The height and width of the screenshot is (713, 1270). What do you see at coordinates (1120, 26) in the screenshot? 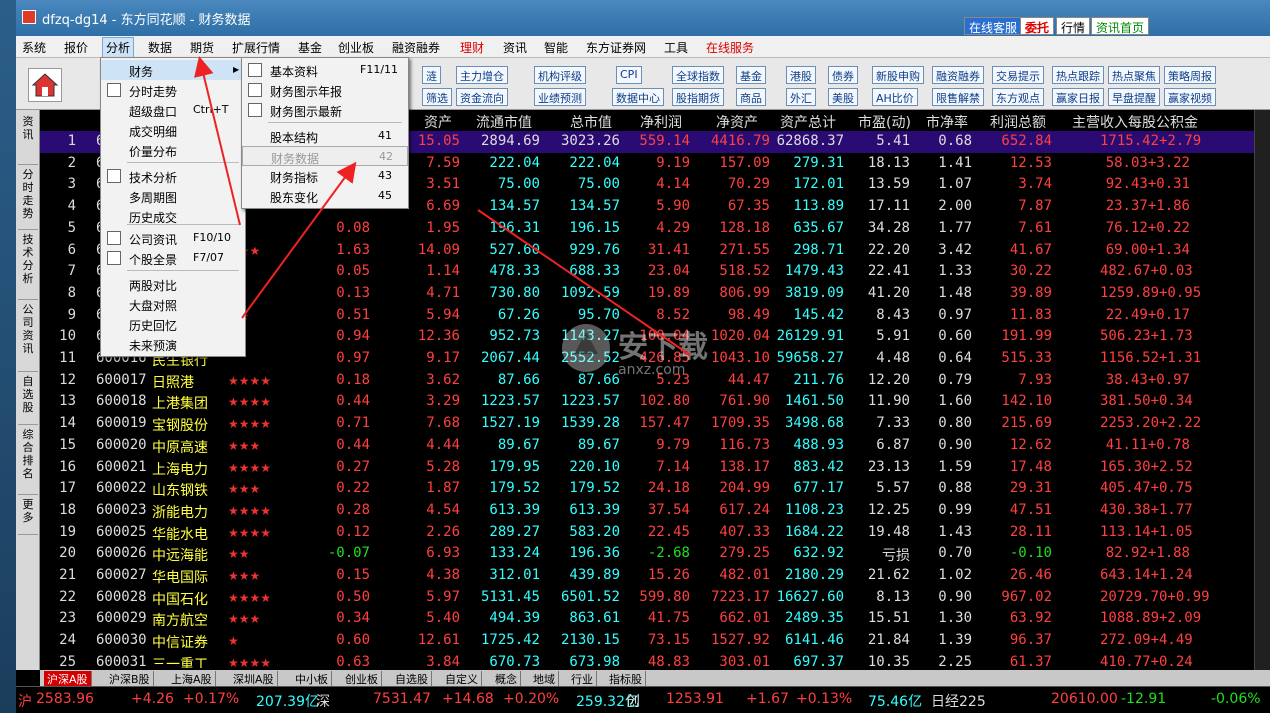
I see `news-home-button: 资讯首页` at bounding box center [1120, 26].